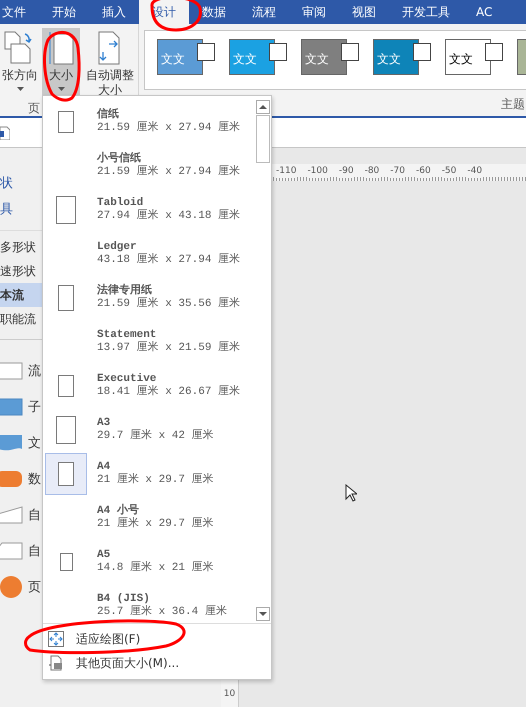 The width and height of the screenshot is (526, 707). Describe the element at coordinates (20, 64) in the screenshot. I see `ribbon-button: 张方向` at that location.